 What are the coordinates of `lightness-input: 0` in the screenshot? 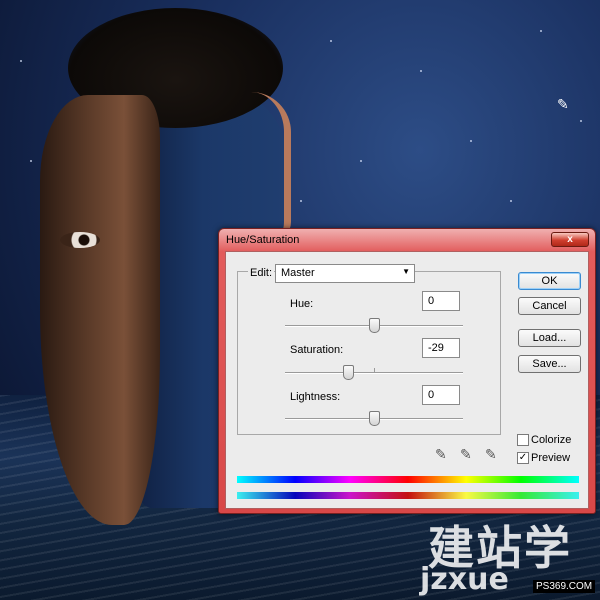 It's located at (441, 395).